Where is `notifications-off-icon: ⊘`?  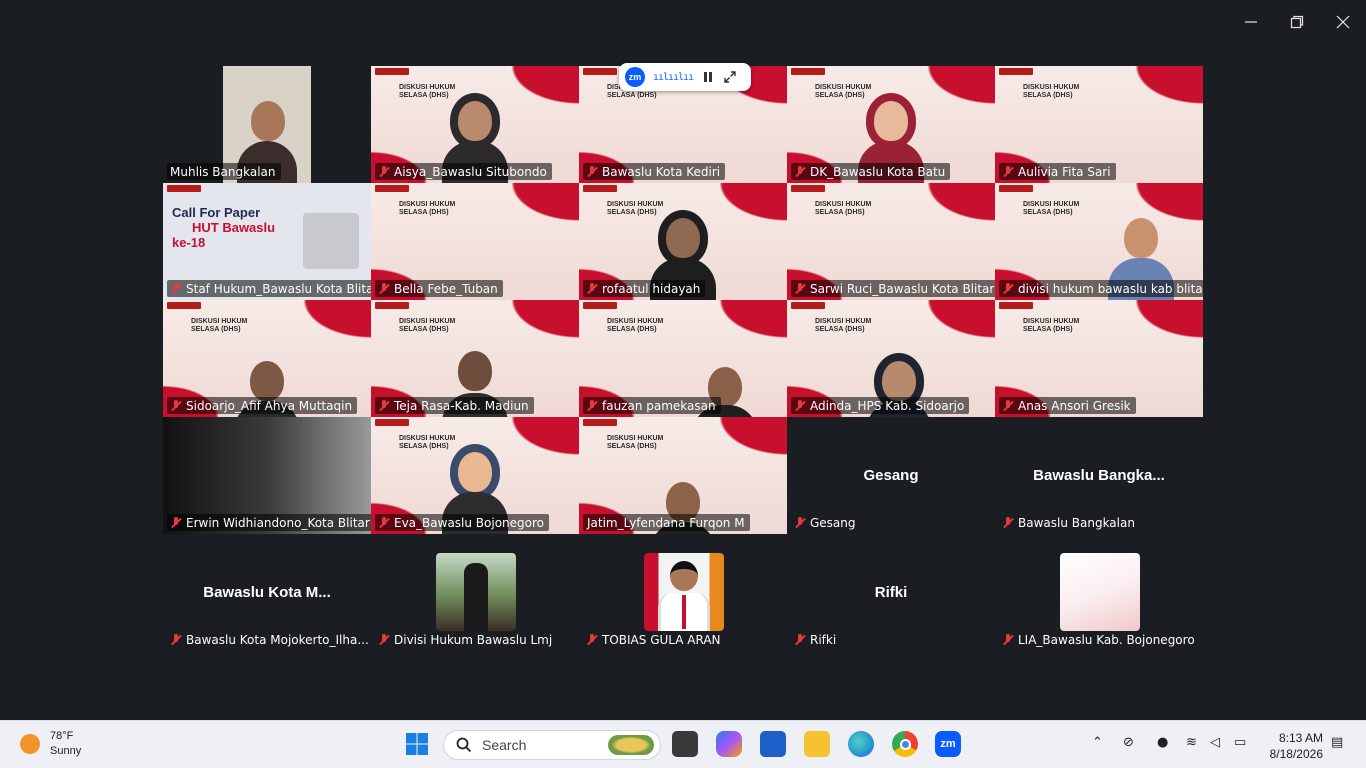
notifications-off-icon: ⊘ is located at coordinates (1128, 742).